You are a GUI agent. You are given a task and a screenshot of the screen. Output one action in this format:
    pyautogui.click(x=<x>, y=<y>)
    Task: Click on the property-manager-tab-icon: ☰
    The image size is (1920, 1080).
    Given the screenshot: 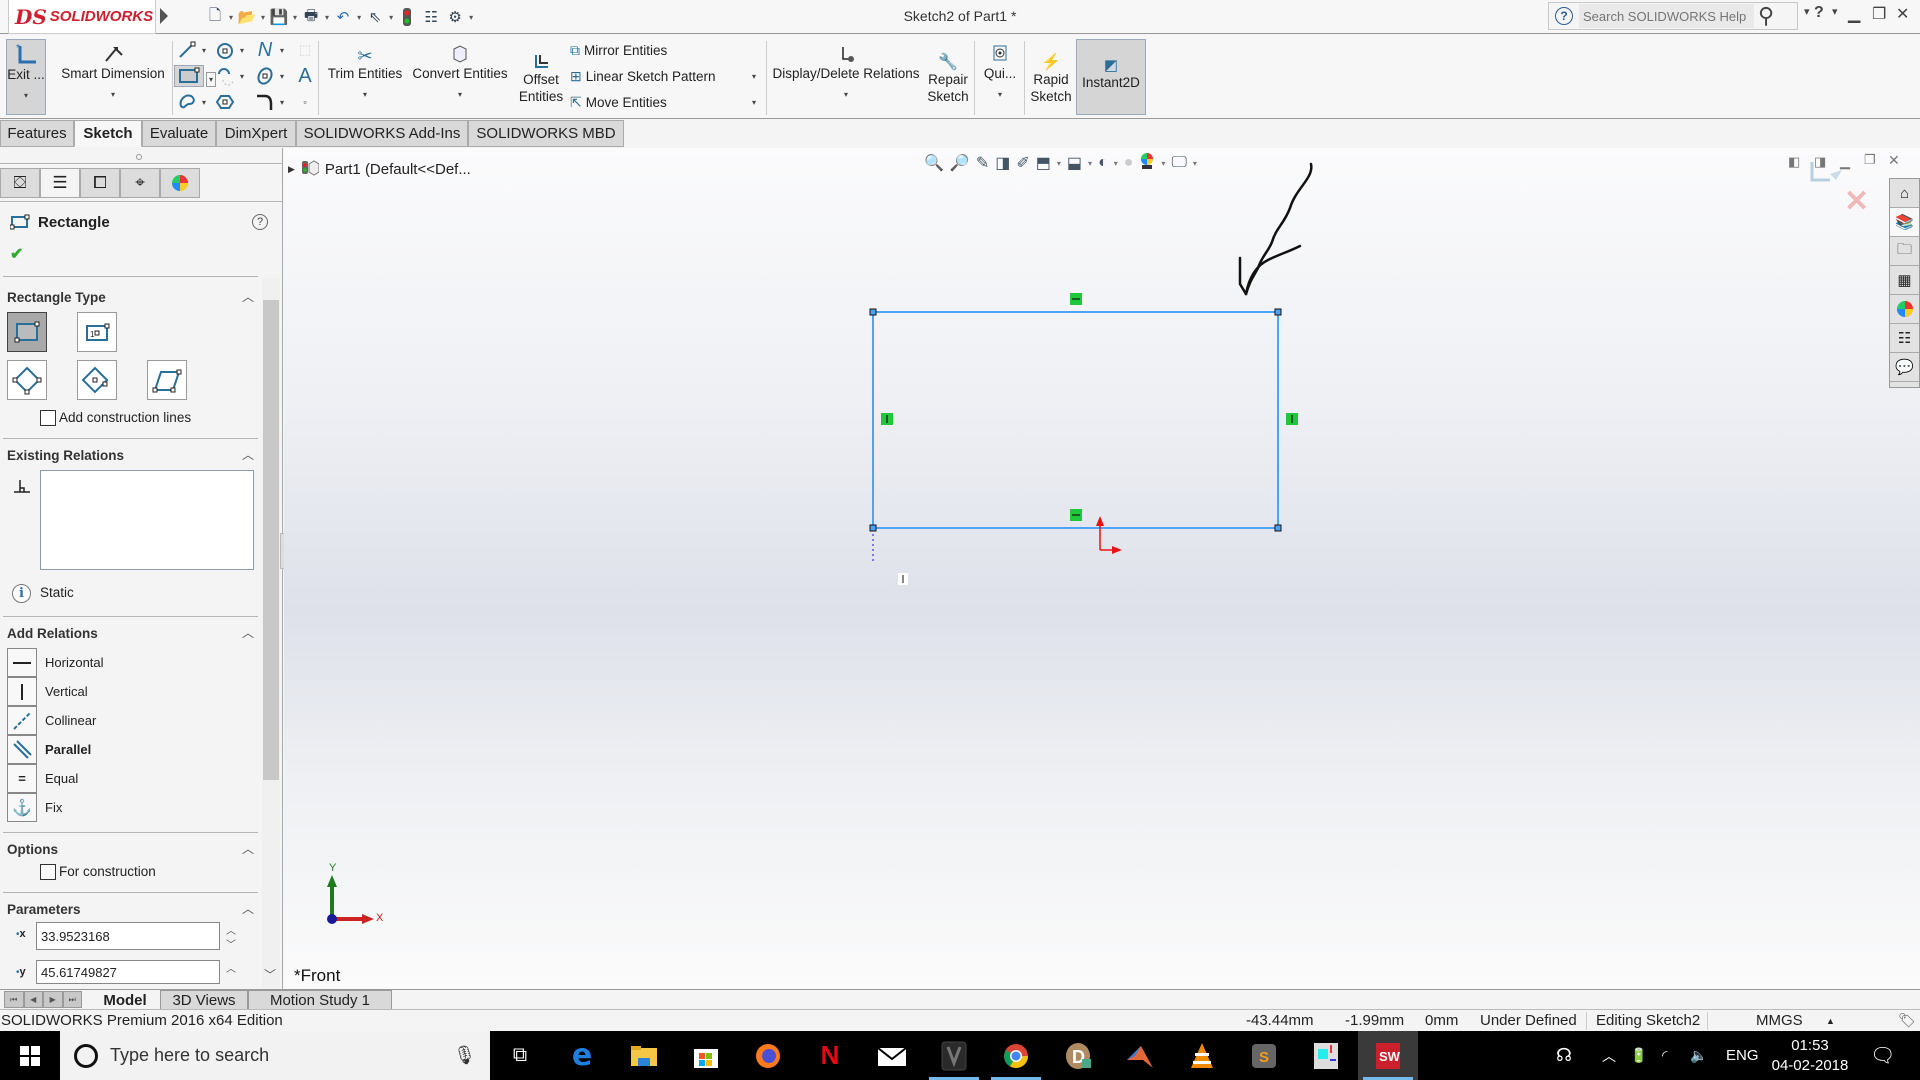 What is the action you would take?
    pyautogui.click(x=60, y=183)
    